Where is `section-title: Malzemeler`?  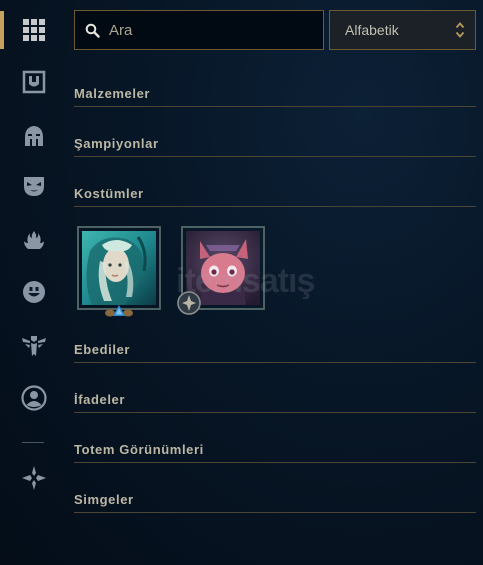
section-title: Malzemeler is located at coordinates (112, 93).